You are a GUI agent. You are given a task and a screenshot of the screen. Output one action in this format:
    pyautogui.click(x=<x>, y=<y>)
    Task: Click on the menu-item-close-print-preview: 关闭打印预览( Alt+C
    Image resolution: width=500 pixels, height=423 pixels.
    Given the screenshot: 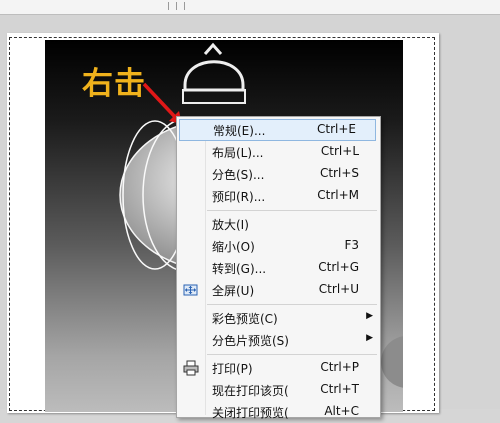 What is the action you would take?
    pyautogui.click(x=278, y=412)
    